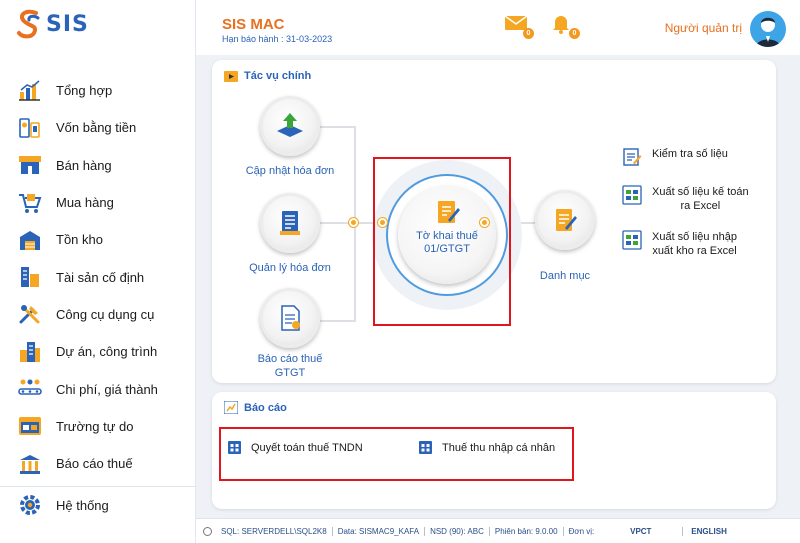 The height and width of the screenshot is (543, 800). I want to click on sidebar-item-tong-hop: Tổng hợp, so click(98, 90).